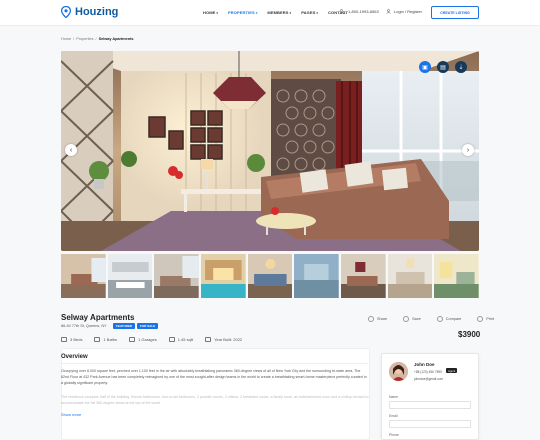  I want to click on compare-button: Compare, so click(449, 319).